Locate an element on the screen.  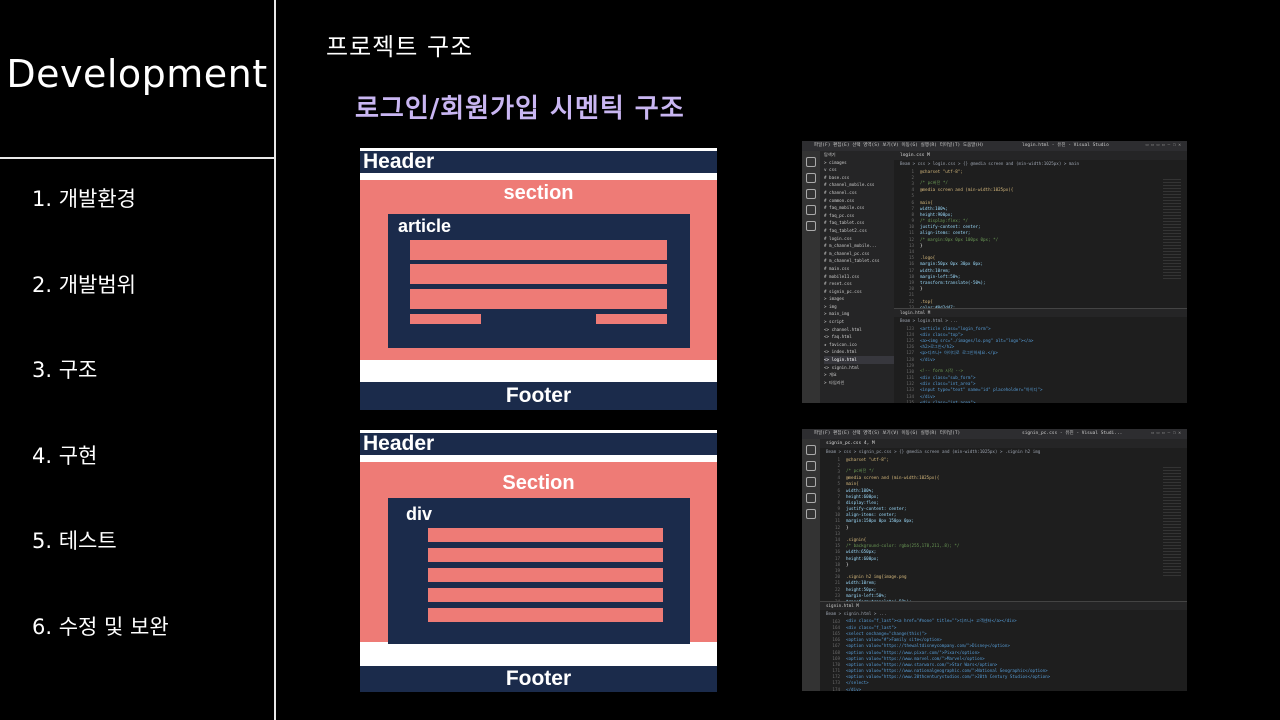
explorer-item: # faq_tablet2.css is located at coordinates (859, 231).